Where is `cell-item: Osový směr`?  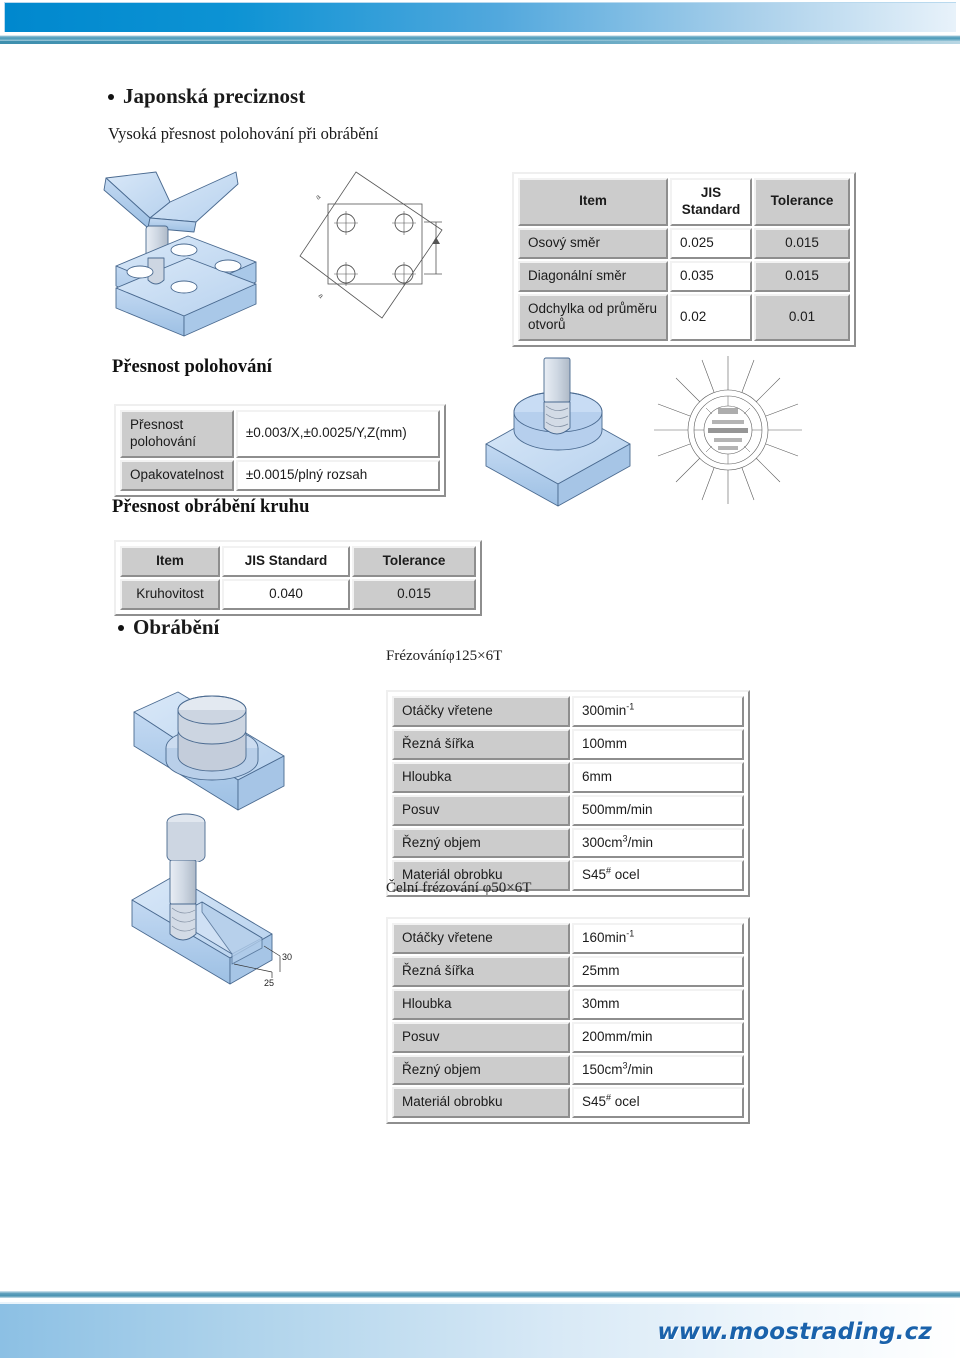
cell-item: Osový směr is located at coordinates (593, 243).